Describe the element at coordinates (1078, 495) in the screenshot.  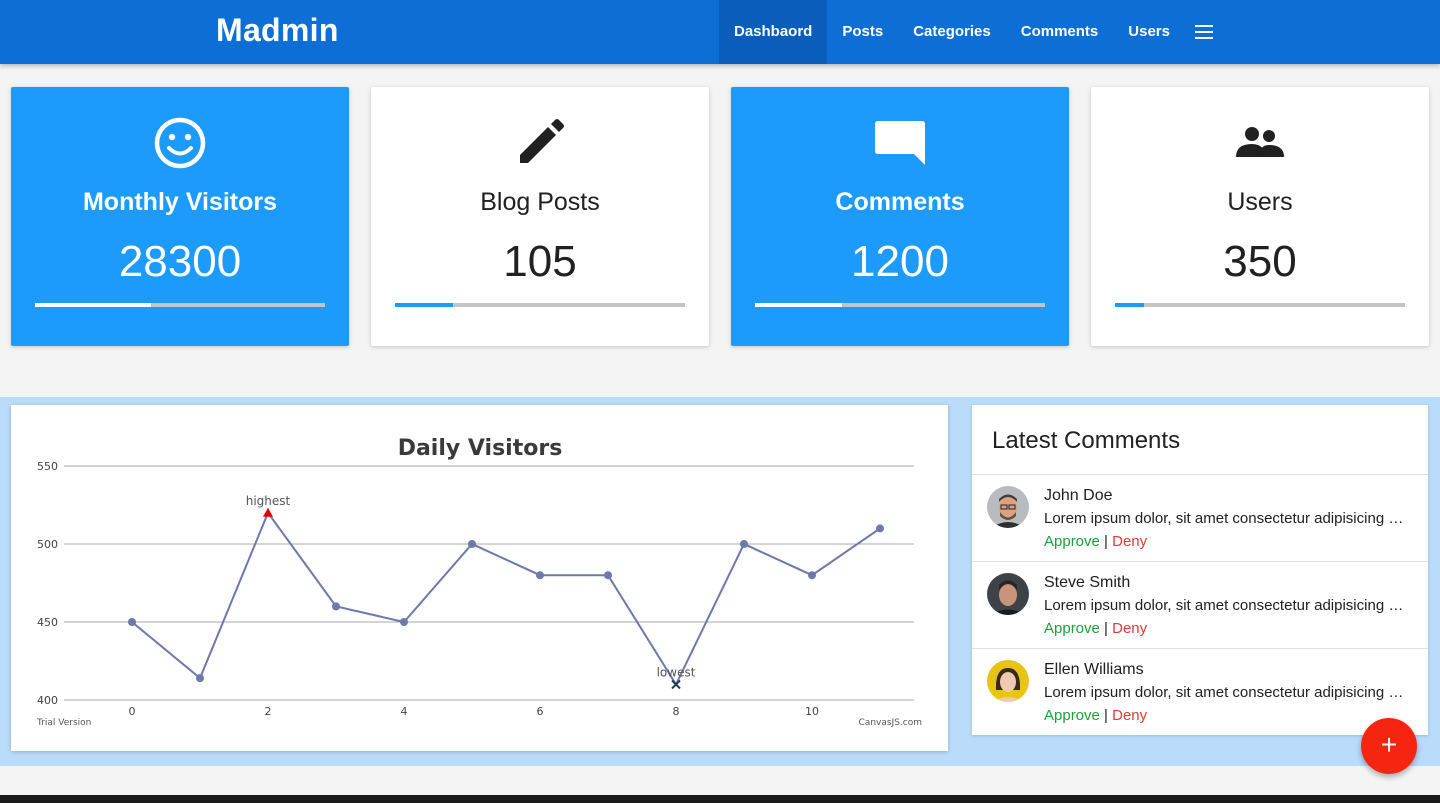
I see `comment-author: John Doe` at that location.